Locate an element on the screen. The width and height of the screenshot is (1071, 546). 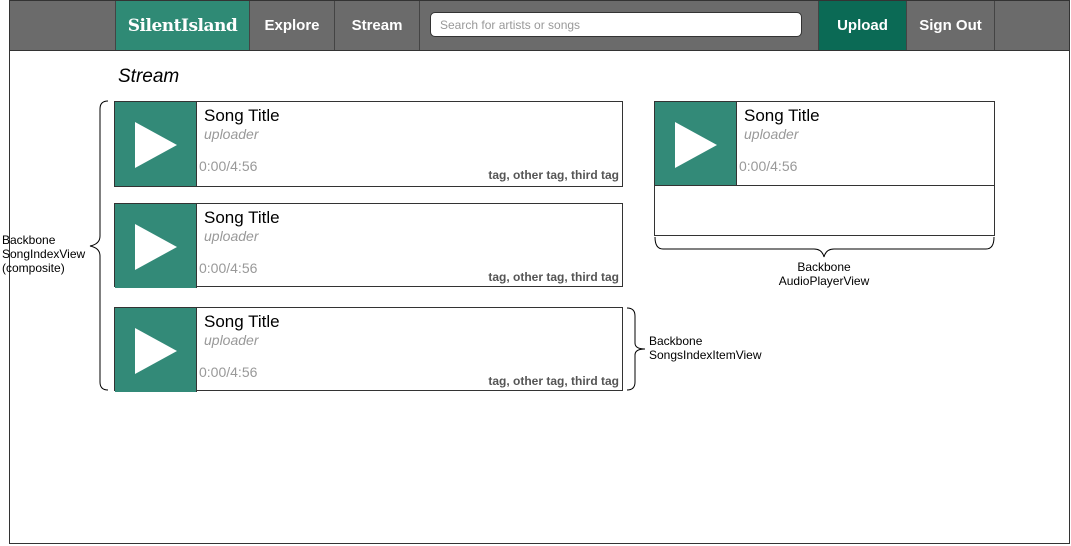
brand-logo: SilentIsland is located at coordinates (182, 25).